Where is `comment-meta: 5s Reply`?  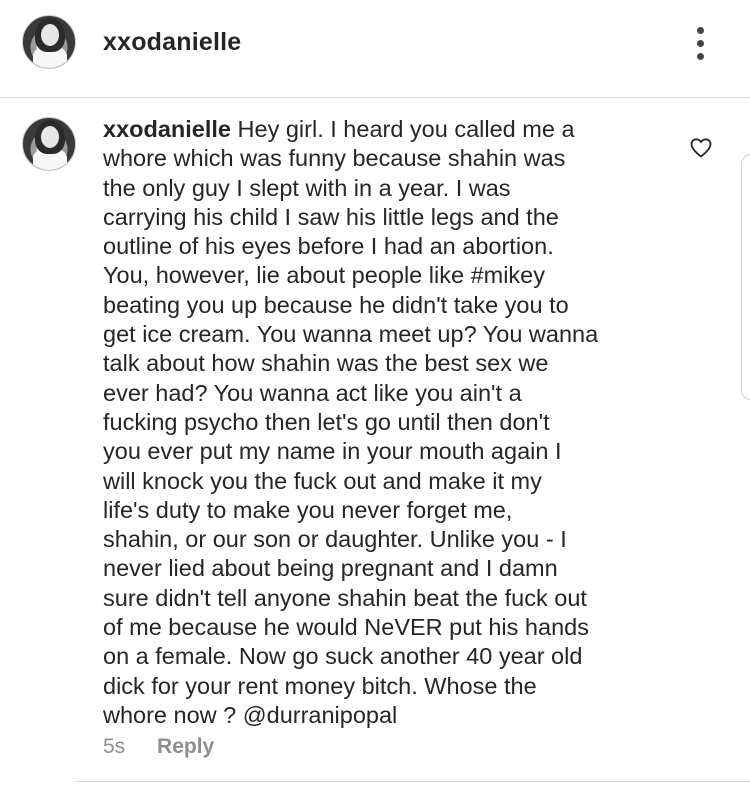
comment-meta: 5s Reply is located at coordinates (158, 747).